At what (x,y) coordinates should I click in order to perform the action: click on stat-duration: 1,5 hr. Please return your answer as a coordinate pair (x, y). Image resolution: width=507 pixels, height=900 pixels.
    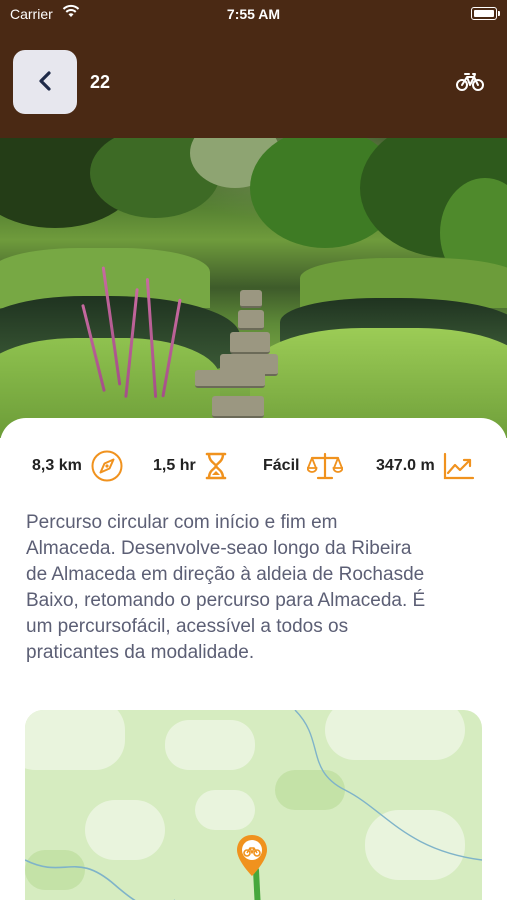
    Looking at the image, I should click on (190, 466).